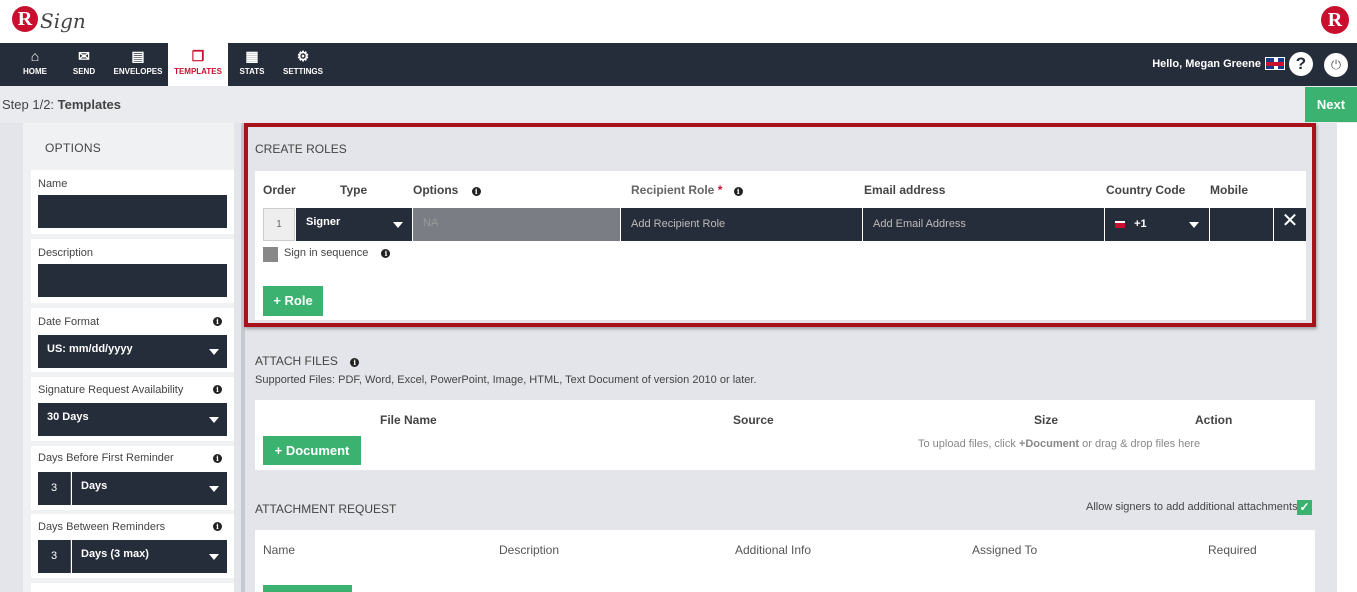 This screenshot has width=1357, height=592. Describe the element at coordinates (1232, 550) in the screenshot. I see `att-required-header: Required` at that location.